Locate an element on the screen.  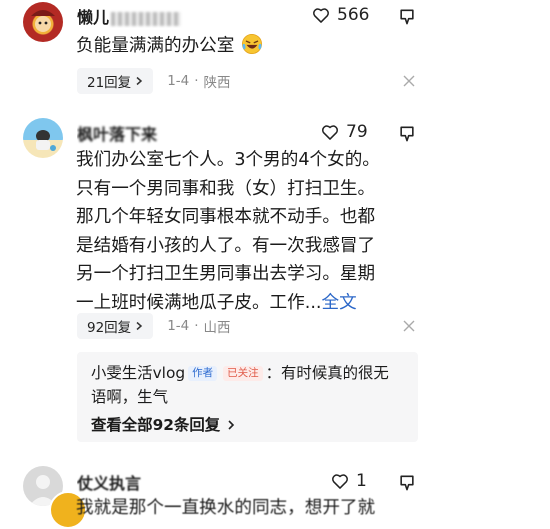
comment-text: 我就是那个一直换水的同志，想开了就 is located at coordinates (226, 508).